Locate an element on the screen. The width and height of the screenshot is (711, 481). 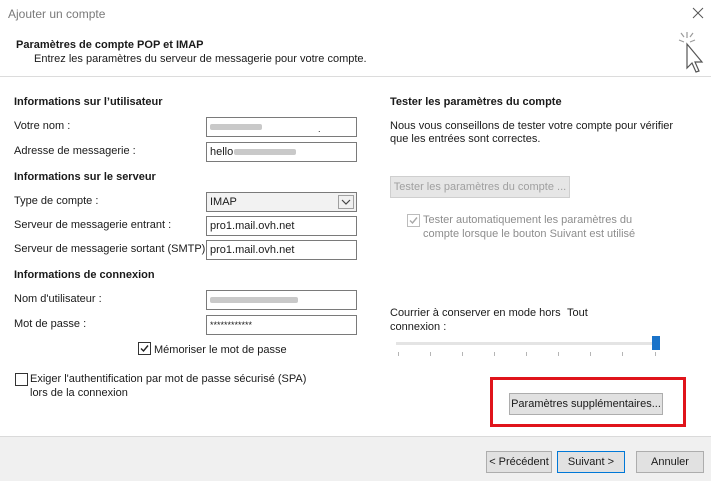
auto-test-label-line1: Tester automatiquement les paramètres du is located at coordinates (528, 220).